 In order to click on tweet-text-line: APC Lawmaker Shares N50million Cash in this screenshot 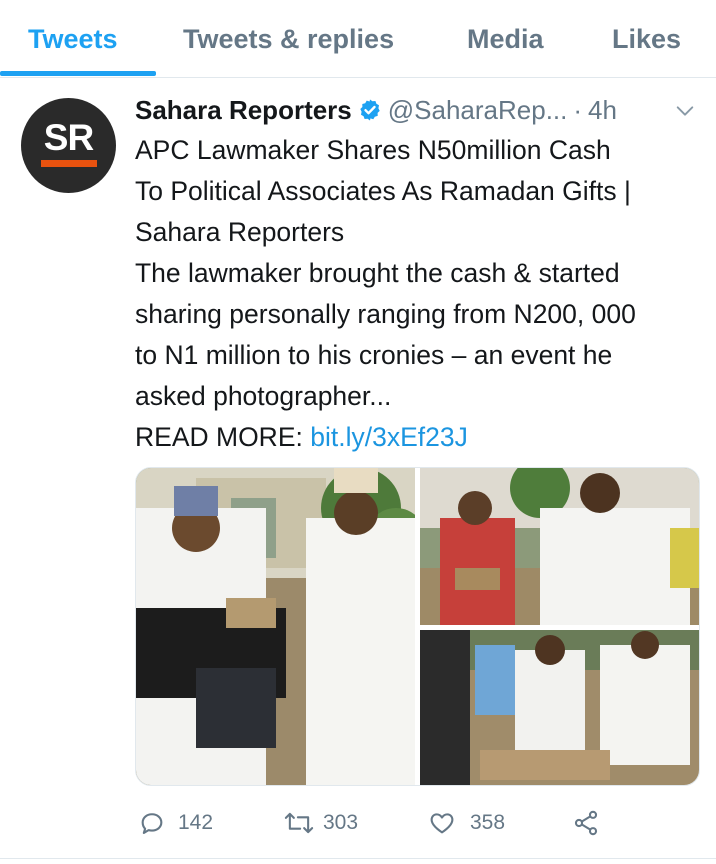, I will do `click(373, 150)`.